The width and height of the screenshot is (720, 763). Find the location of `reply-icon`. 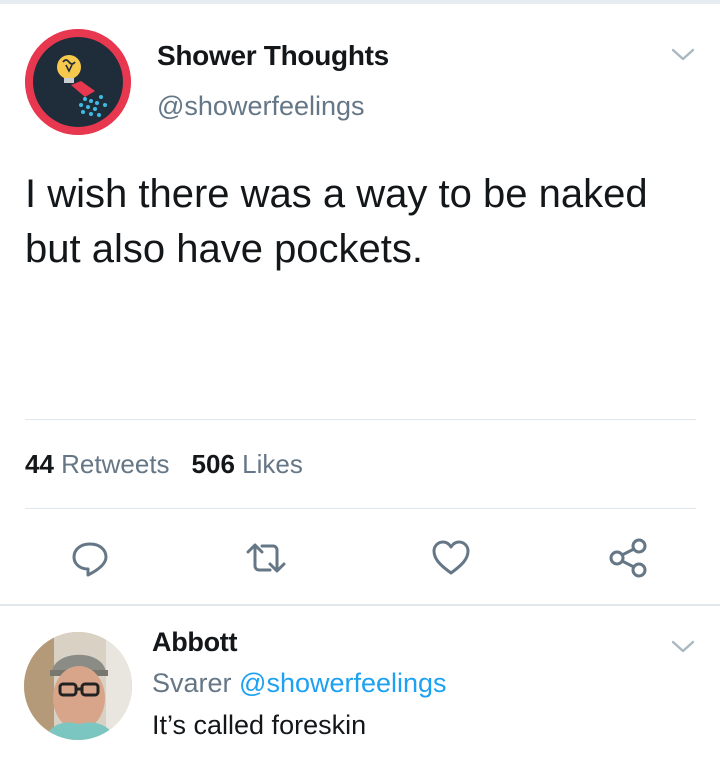

reply-icon is located at coordinates (90, 559).